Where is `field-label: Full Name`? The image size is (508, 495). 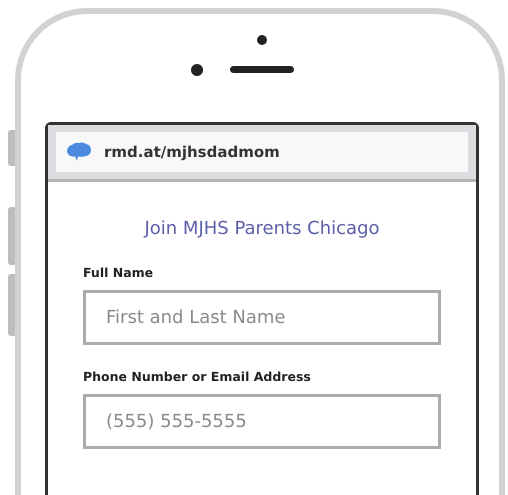
field-label: Full Name is located at coordinates (118, 272).